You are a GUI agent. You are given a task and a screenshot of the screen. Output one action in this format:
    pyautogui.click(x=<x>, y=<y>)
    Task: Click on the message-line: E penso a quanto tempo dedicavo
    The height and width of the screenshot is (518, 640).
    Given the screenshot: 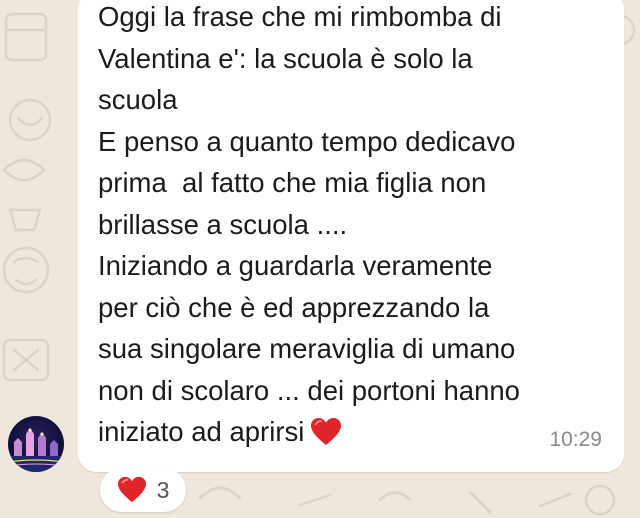 What is the action you would take?
    pyautogui.click(x=307, y=141)
    